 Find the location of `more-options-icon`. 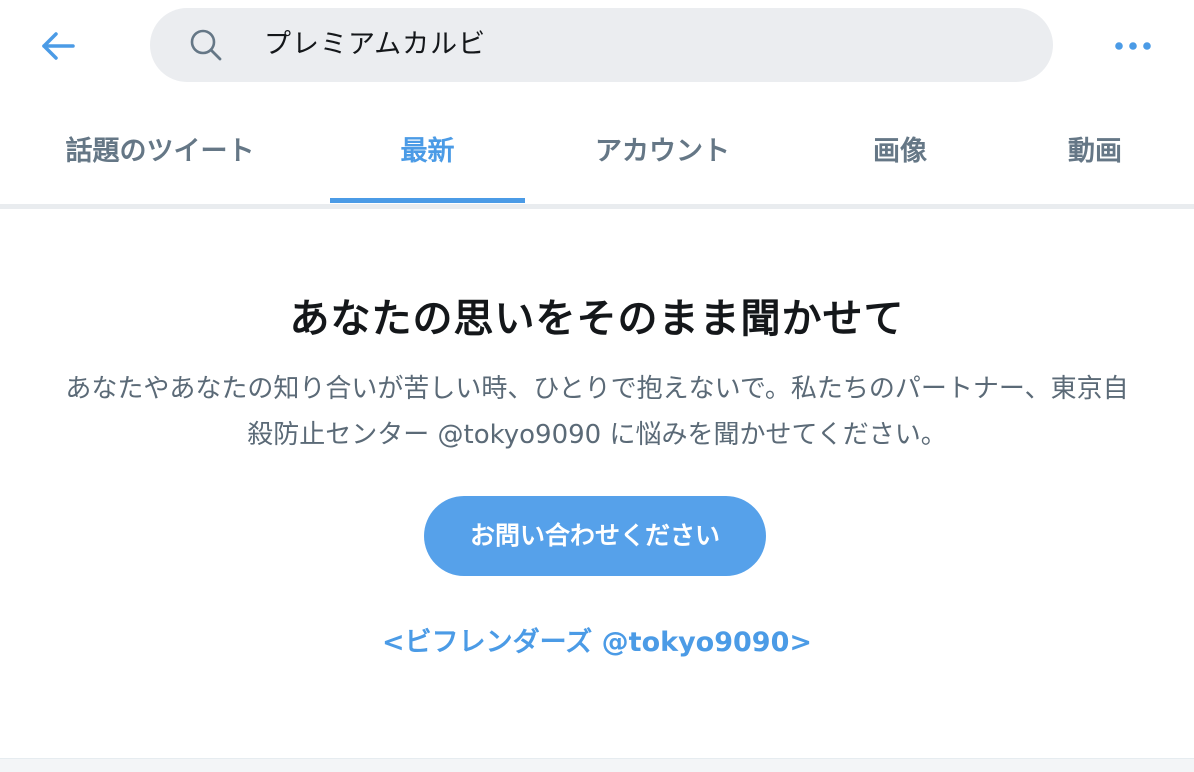

more-options-icon is located at coordinates (1133, 46).